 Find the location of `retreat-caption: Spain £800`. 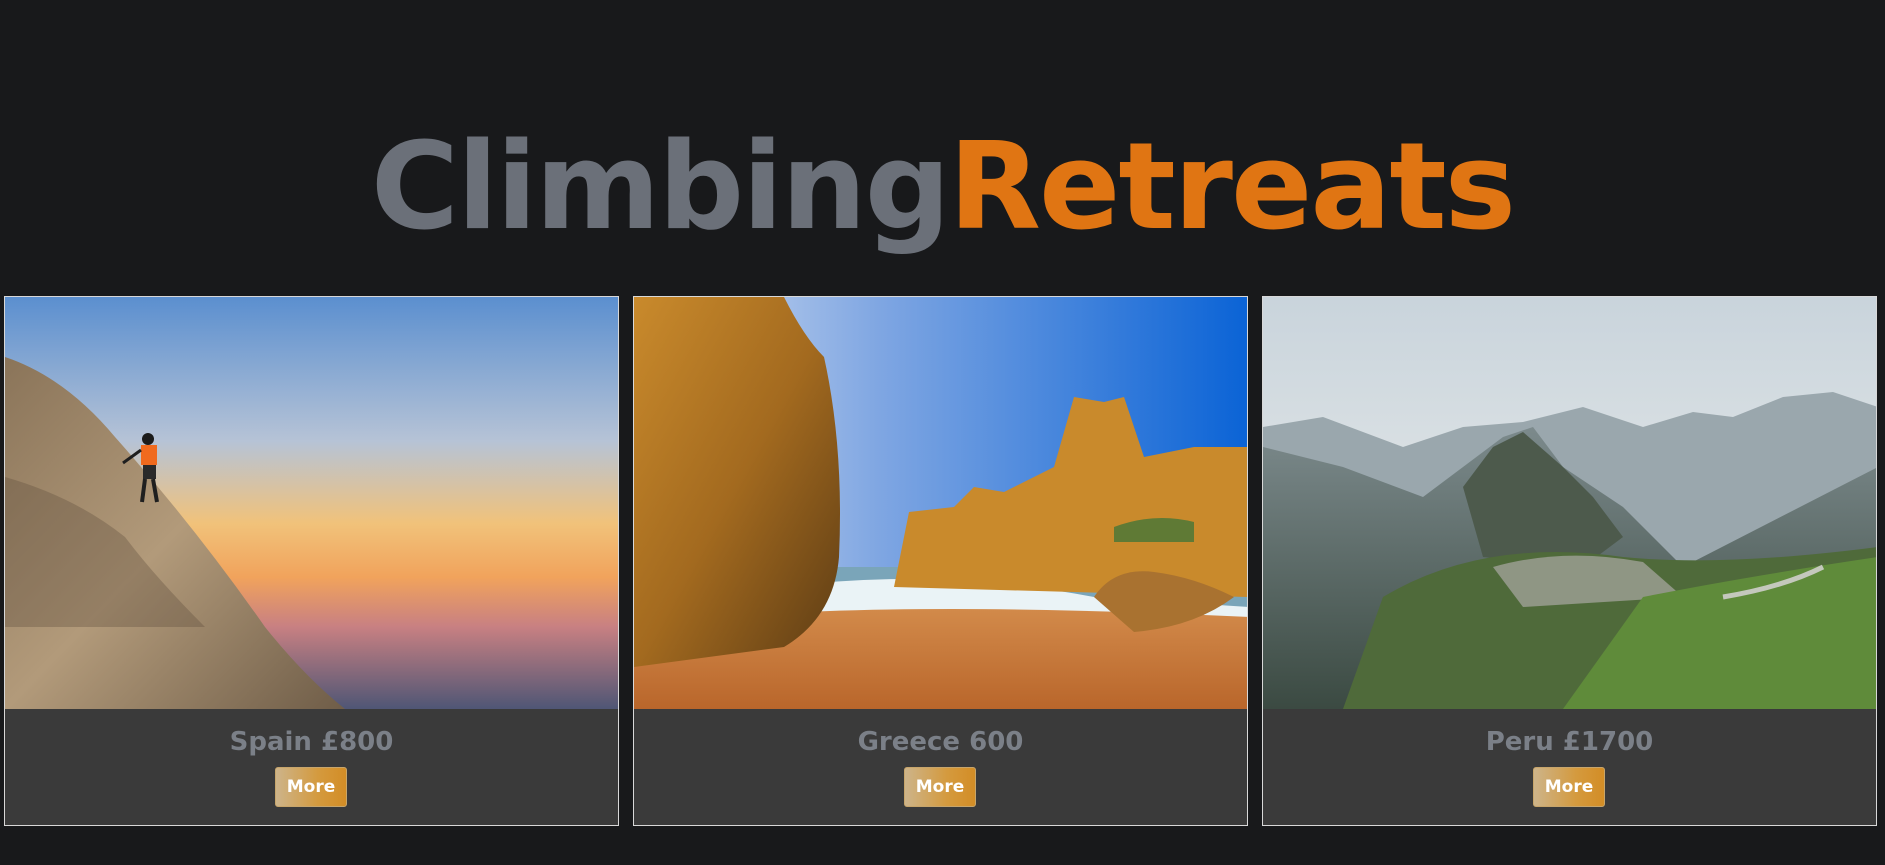

retreat-caption: Spain £800 is located at coordinates (311, 742).